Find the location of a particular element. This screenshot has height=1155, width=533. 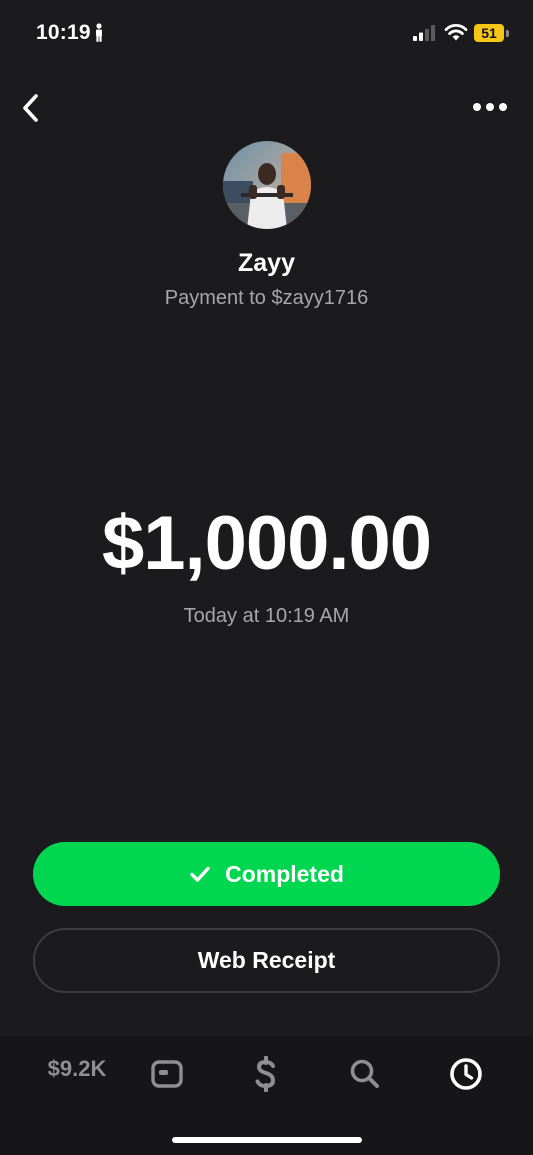

tab-search is located at coordinates (365, 1074).